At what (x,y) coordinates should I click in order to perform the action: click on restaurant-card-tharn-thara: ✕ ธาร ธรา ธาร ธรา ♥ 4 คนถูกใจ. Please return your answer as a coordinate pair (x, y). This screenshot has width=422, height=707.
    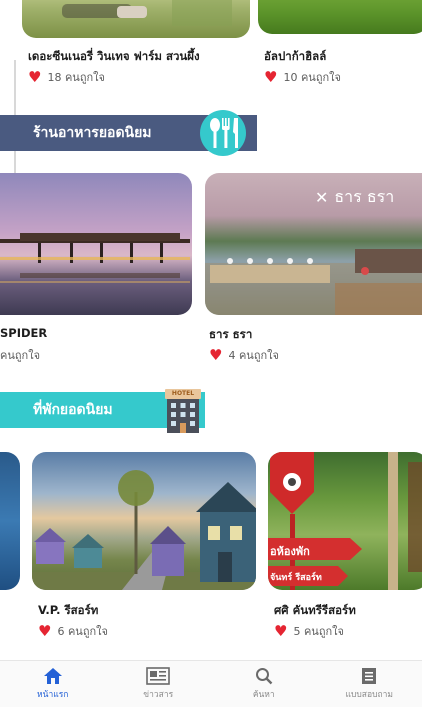
    Looking at the image, I should click on (313, 270).